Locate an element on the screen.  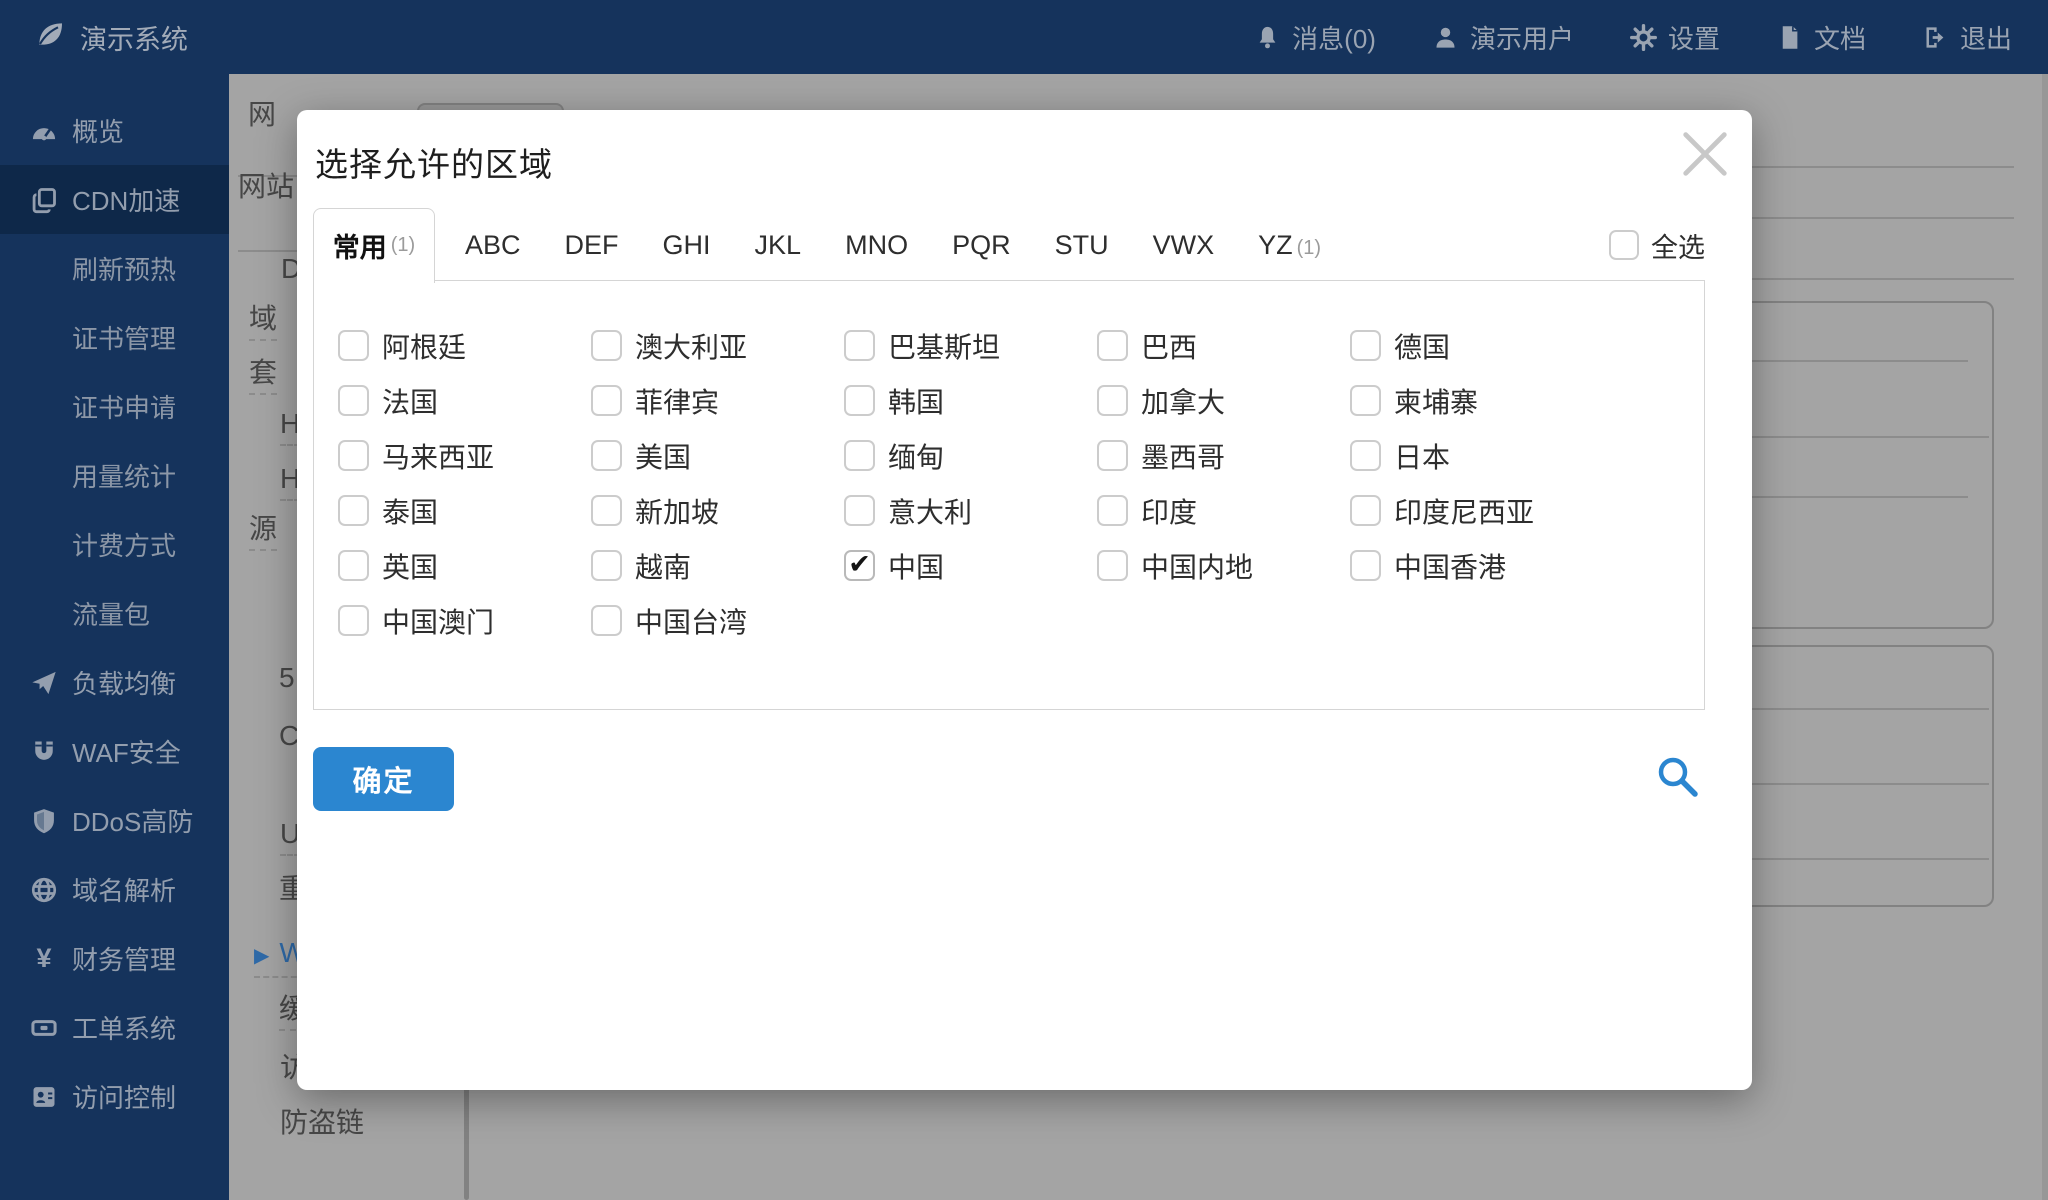
region-label: 菲律宾 is located at coordinates (677, 402).